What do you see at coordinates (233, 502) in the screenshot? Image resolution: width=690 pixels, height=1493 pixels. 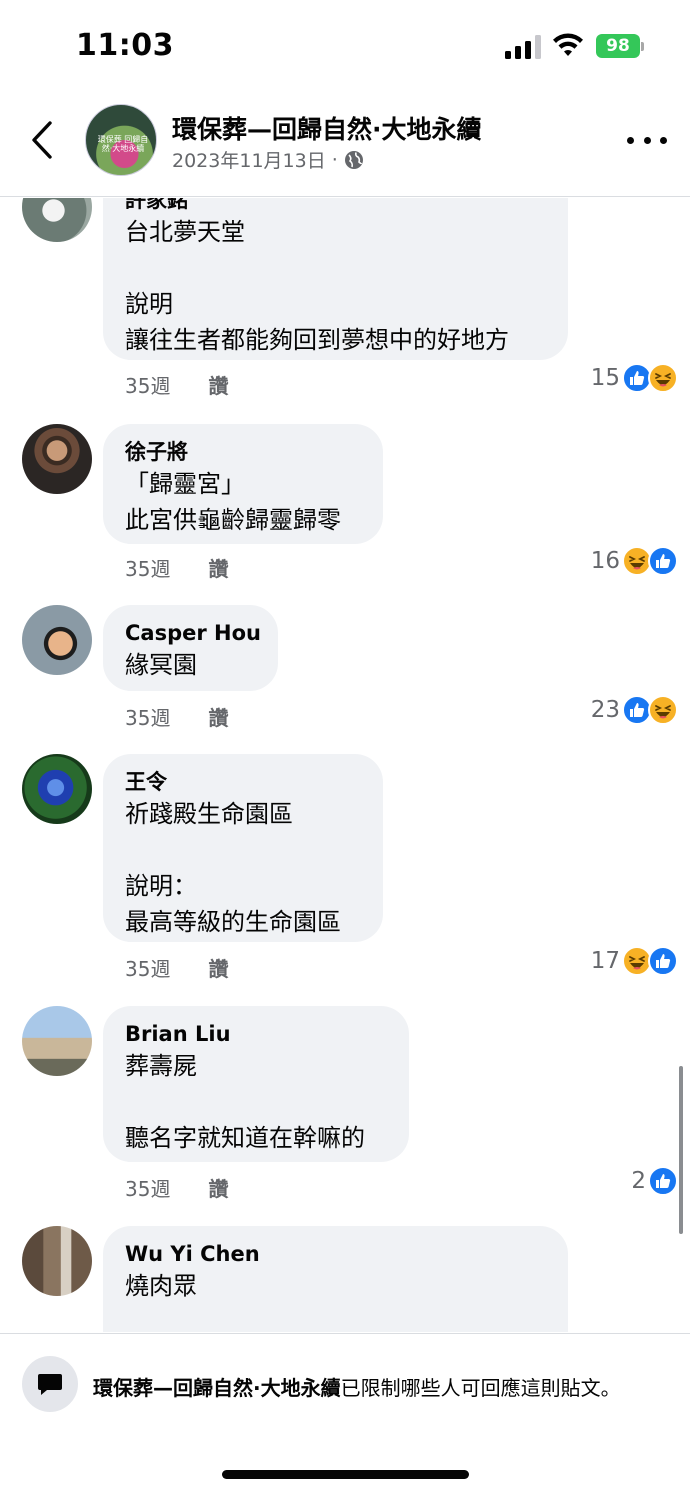 I see `comment-text: 「歸靈宮」 此宮供龜齡歸靈歸零` at bounding box center [233, 502].